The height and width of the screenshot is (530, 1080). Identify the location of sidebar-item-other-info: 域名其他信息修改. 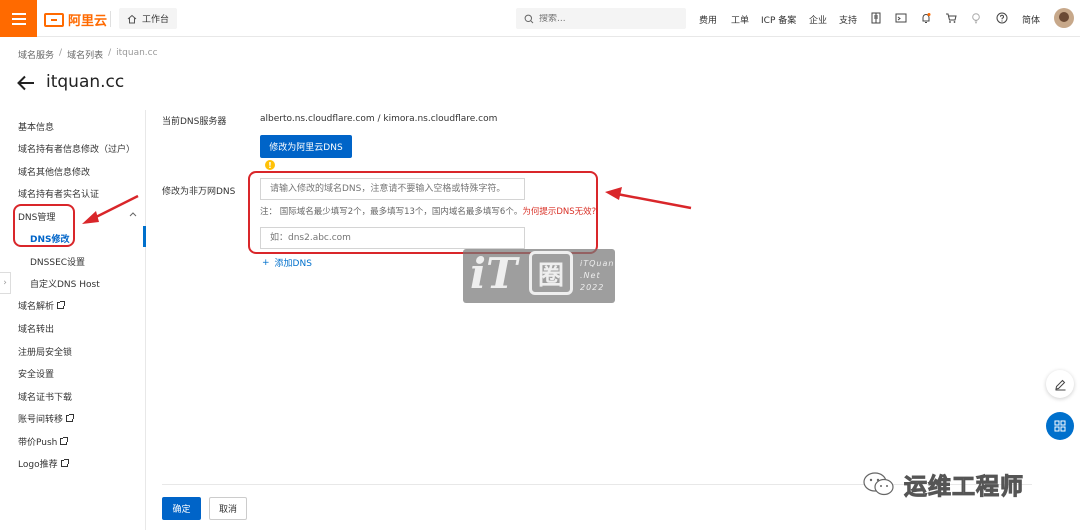
(54, 171).